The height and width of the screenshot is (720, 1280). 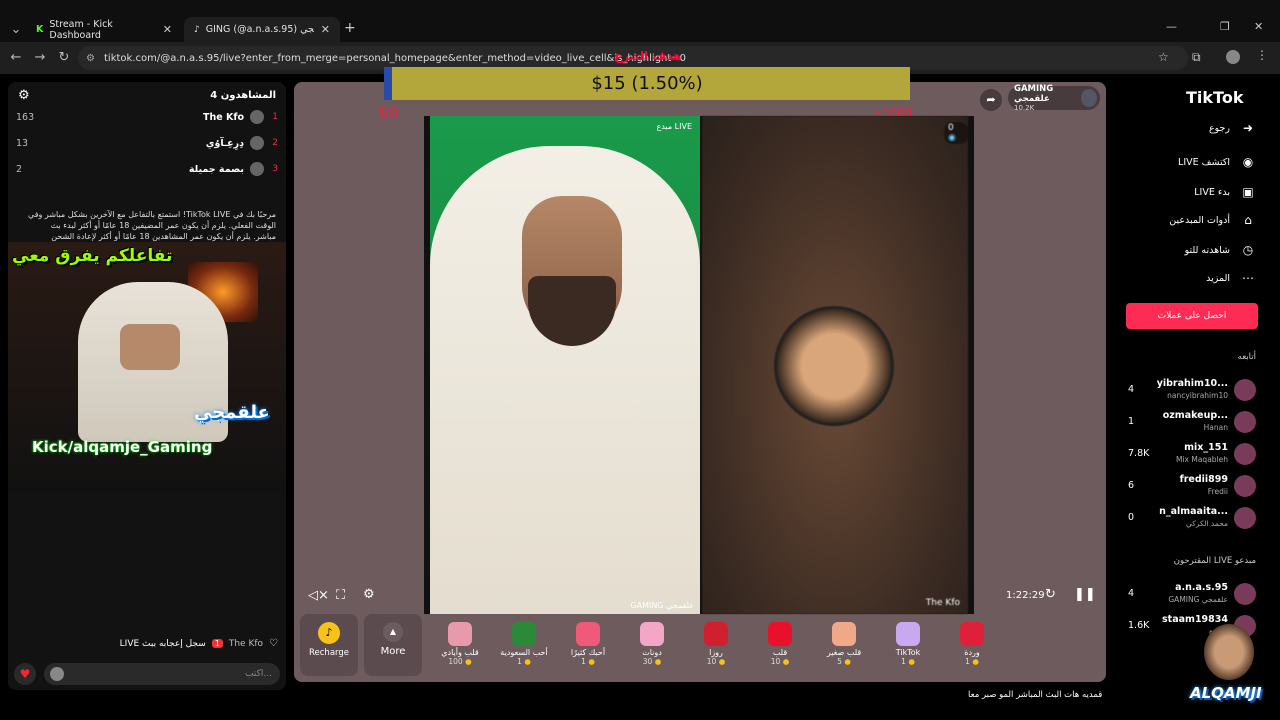 What do you see at coordinates (1193, 422) in the screenshot?
I see `followed-creator: 1 ozmakeup... Hanan` at bounding box center [1193, 422].